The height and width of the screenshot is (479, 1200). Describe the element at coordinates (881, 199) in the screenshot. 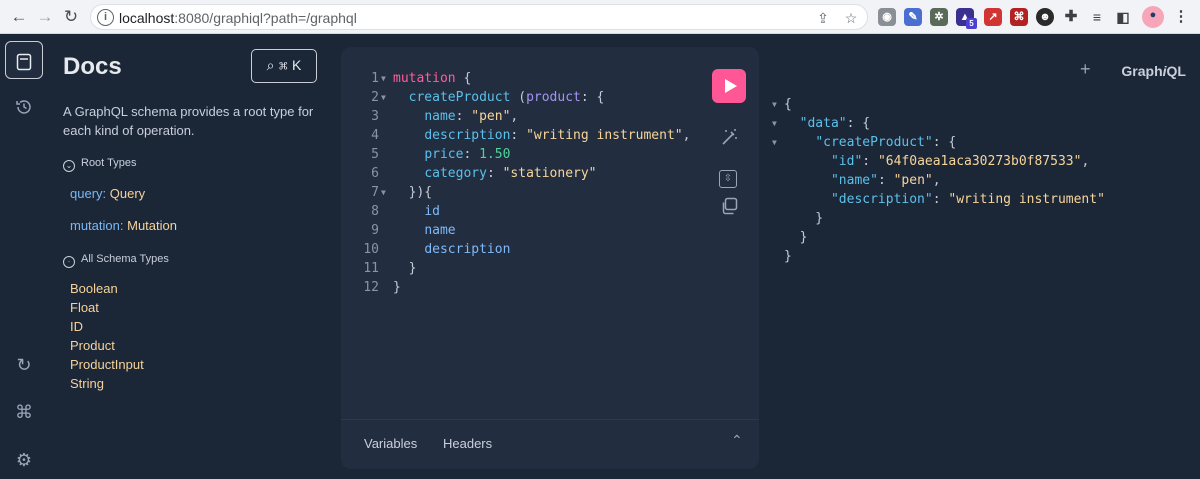

I see `result-key: "description"` at that location.